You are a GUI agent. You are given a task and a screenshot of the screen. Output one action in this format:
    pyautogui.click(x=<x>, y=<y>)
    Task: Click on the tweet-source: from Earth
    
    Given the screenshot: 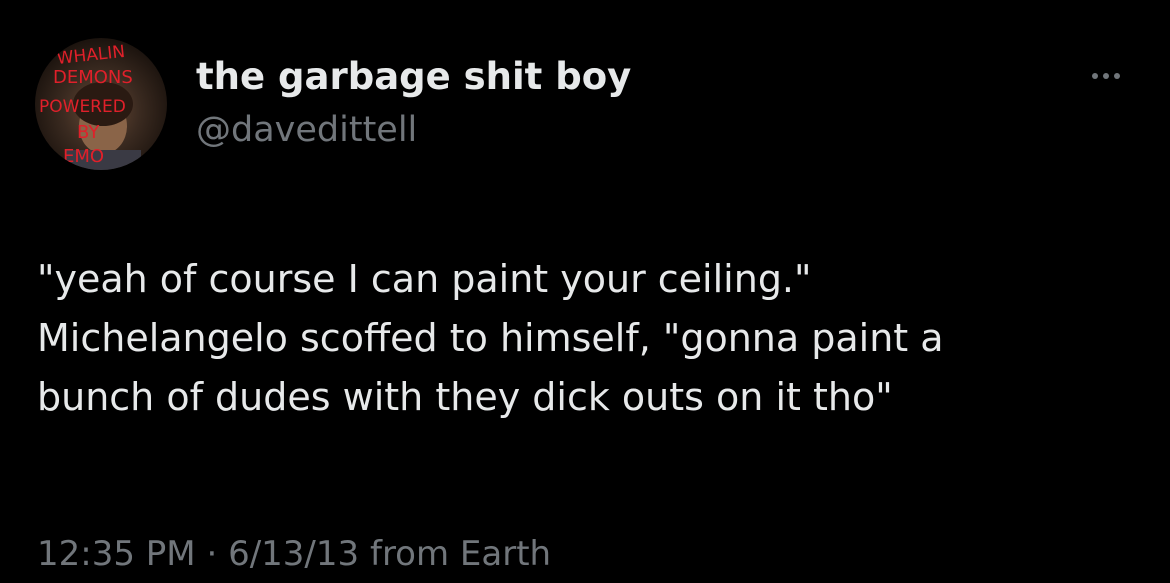 What is the action you would take?
    pyautogui.click(x=460, y=554)
    